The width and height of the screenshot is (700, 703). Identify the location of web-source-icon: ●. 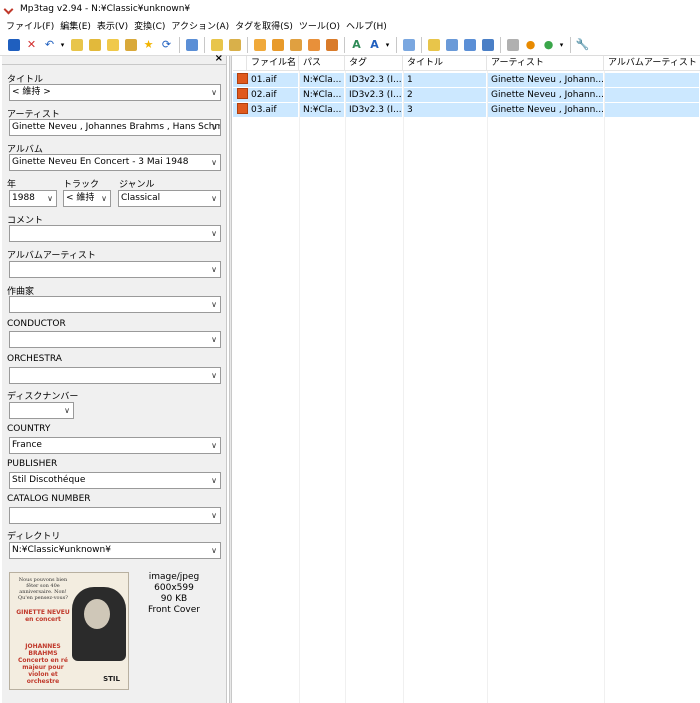
(530, 45).